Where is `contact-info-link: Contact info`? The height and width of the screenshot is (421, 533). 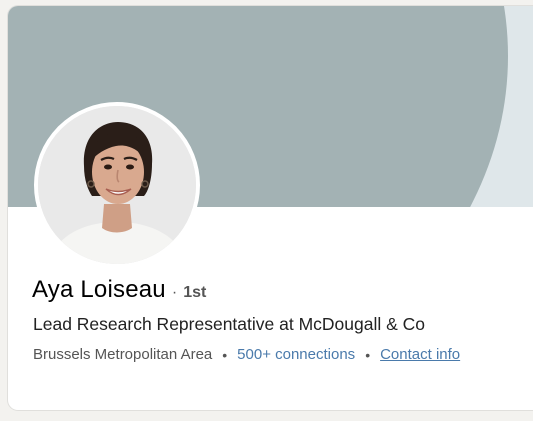 contact-info-link: Contact info is located at coordinates (420, 354).